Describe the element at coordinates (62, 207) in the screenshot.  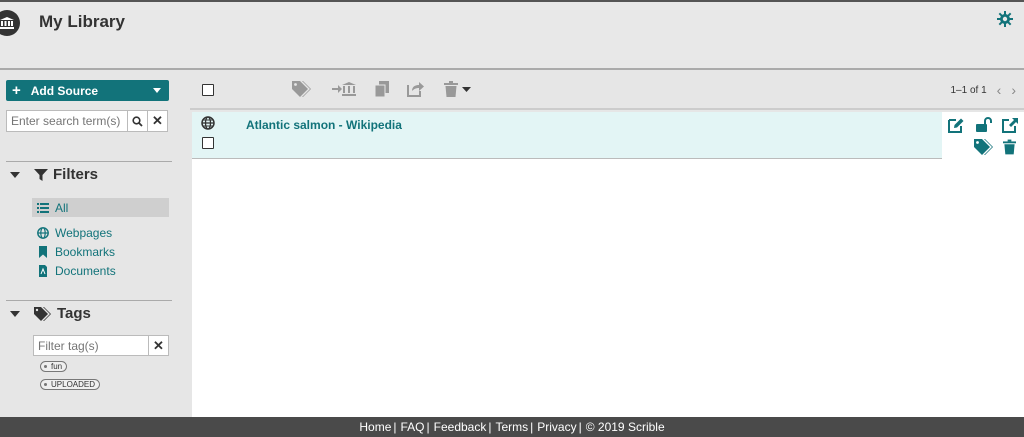
I see `filter-item-label: All` at that location.